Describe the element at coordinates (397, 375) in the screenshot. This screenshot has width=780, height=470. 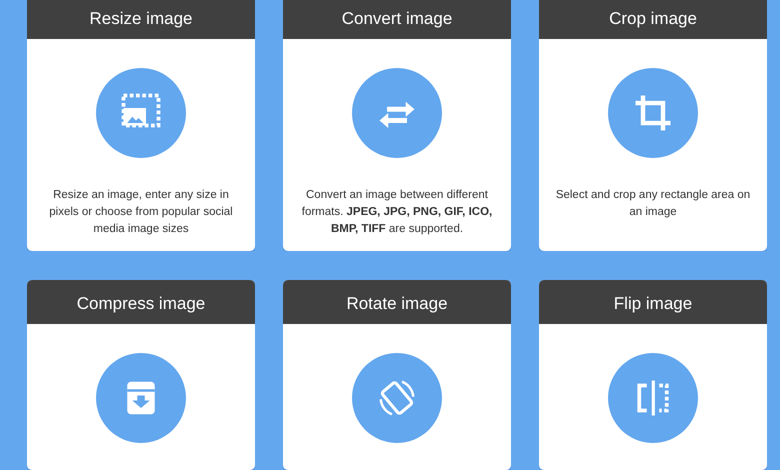
I see `tool-card: Rotate image` at that location.